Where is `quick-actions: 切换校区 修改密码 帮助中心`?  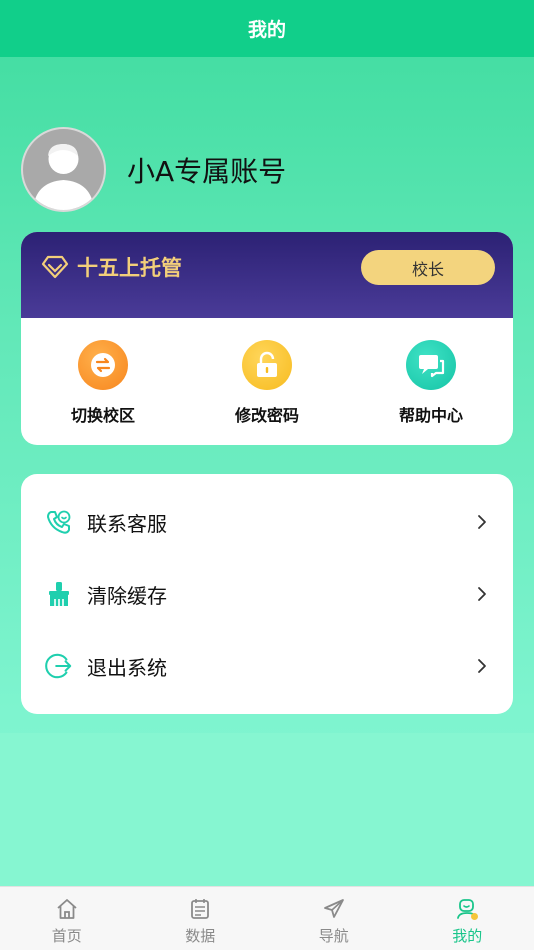 quick-actions: 切换校区 修改密码 帮助中心 is located at coordinates (267, 372).